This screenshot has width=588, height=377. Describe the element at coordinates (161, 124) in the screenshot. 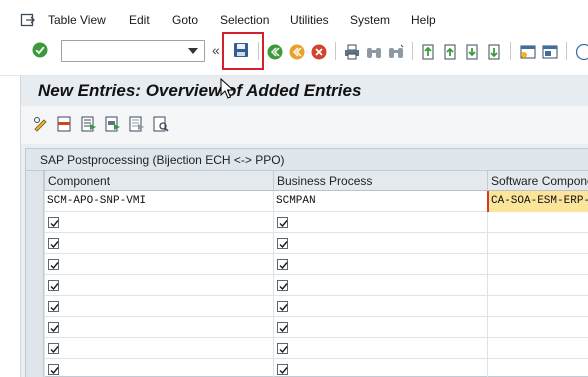

I see `print-standard-list-icon` at that location.